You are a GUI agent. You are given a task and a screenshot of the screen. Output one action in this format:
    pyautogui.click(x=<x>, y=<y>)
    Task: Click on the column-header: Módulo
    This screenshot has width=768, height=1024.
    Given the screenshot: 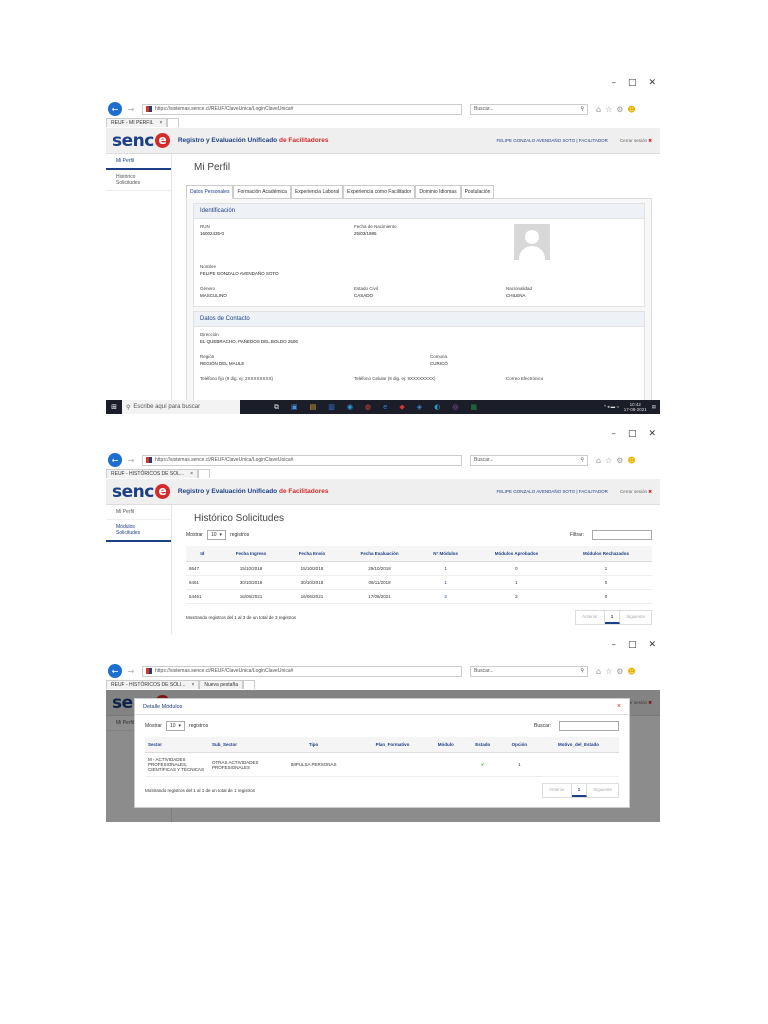 What is the action you would take?
    pyautogui.click(x=445, y=745)
    